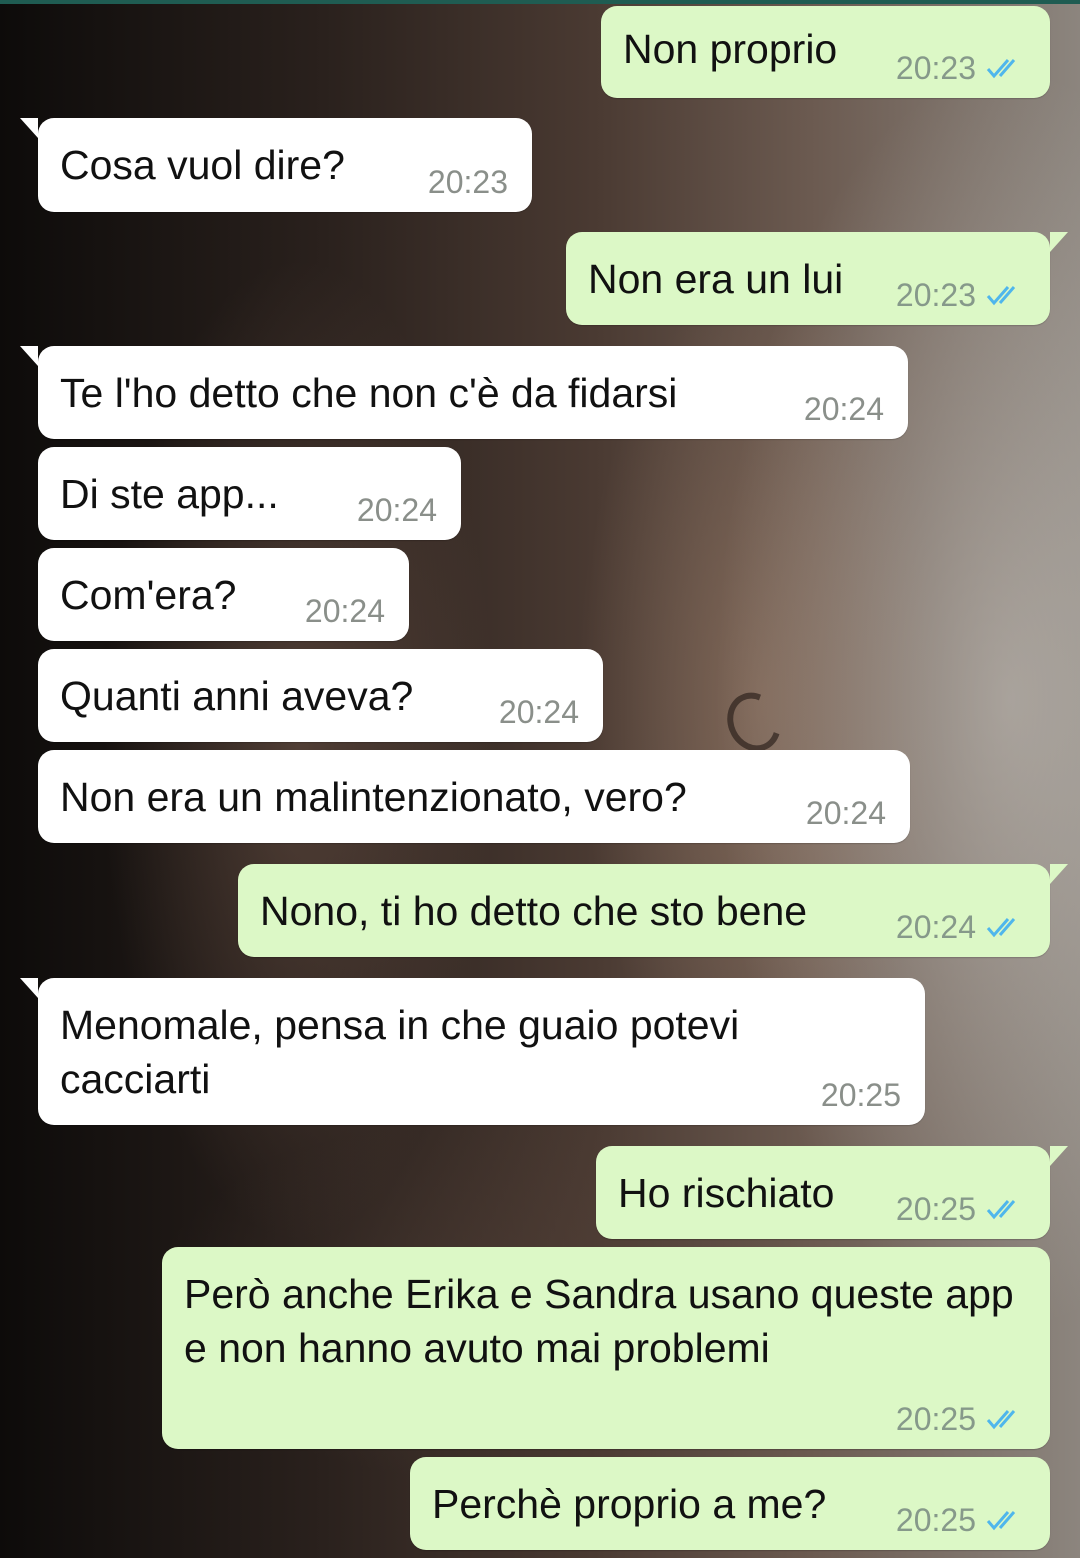  What do you see at coordinates (726, 1193) in the screenshot?
I see `message-text: Ho rischiato` at bounding box center [726, 1193].